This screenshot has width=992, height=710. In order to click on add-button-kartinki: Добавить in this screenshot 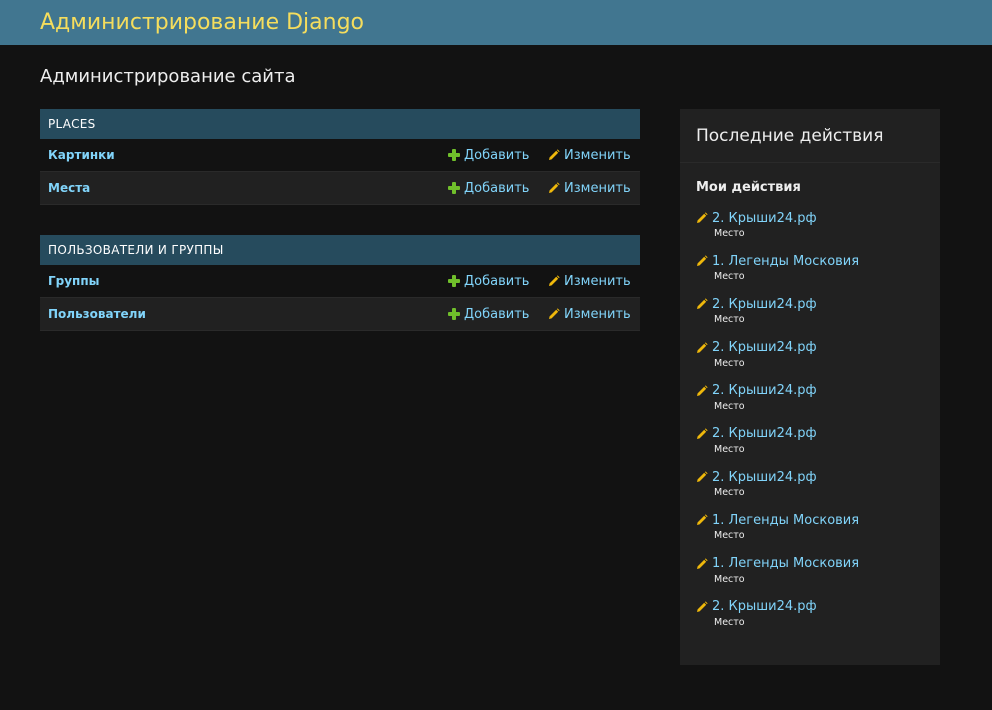, I will do `click(498, 155)`.